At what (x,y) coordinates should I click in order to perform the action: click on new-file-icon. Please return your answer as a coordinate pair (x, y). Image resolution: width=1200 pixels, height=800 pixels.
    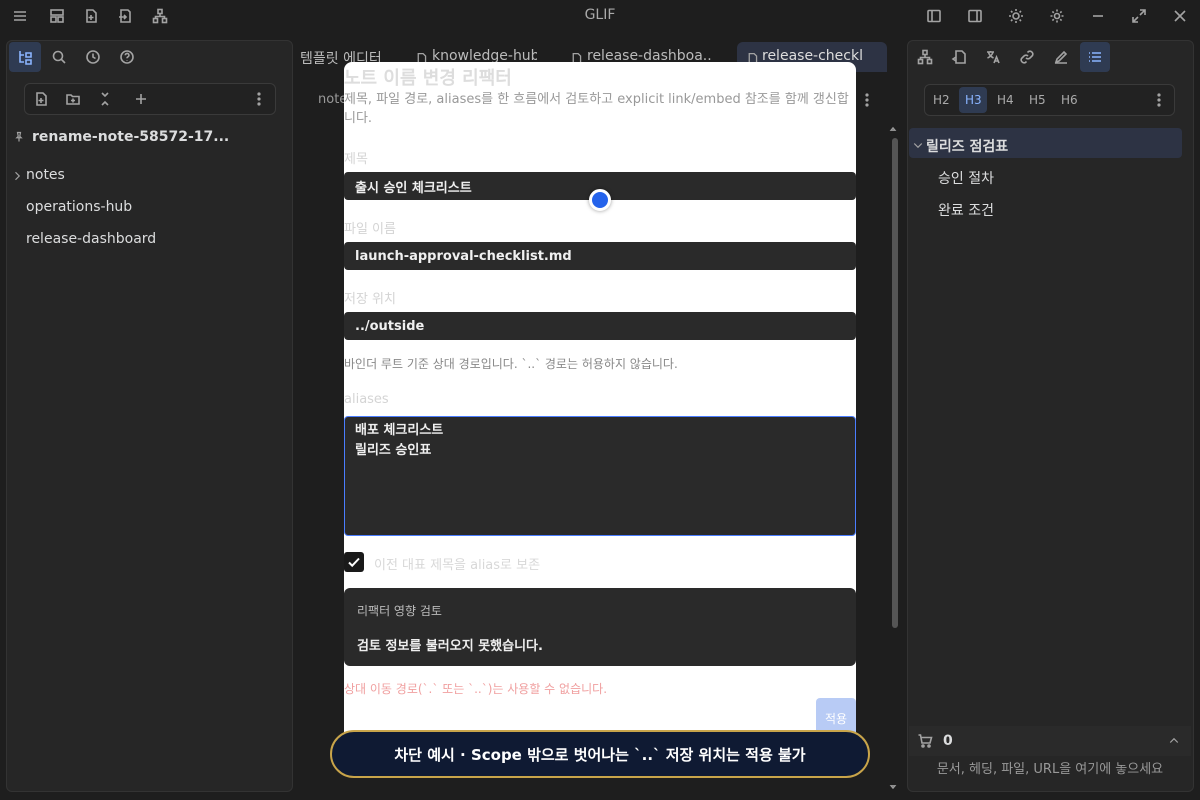
    Looking at the image, I should click on (41, 99).